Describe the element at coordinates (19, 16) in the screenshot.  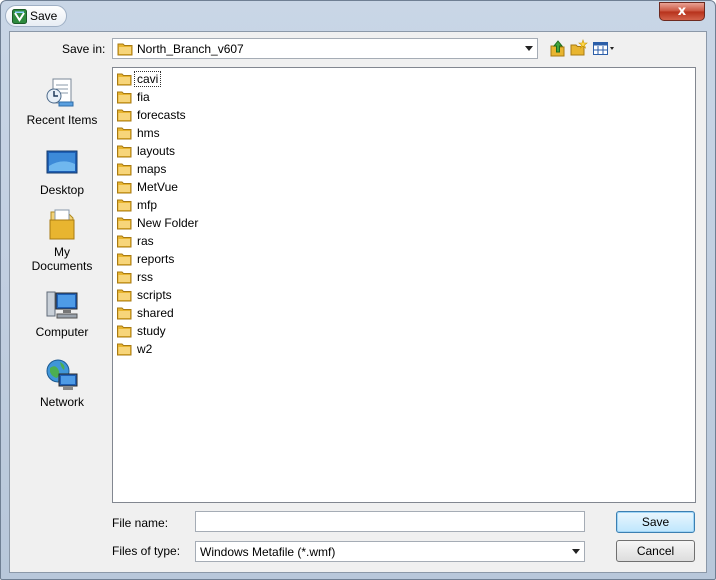
I see `java-app-icon` at that location.